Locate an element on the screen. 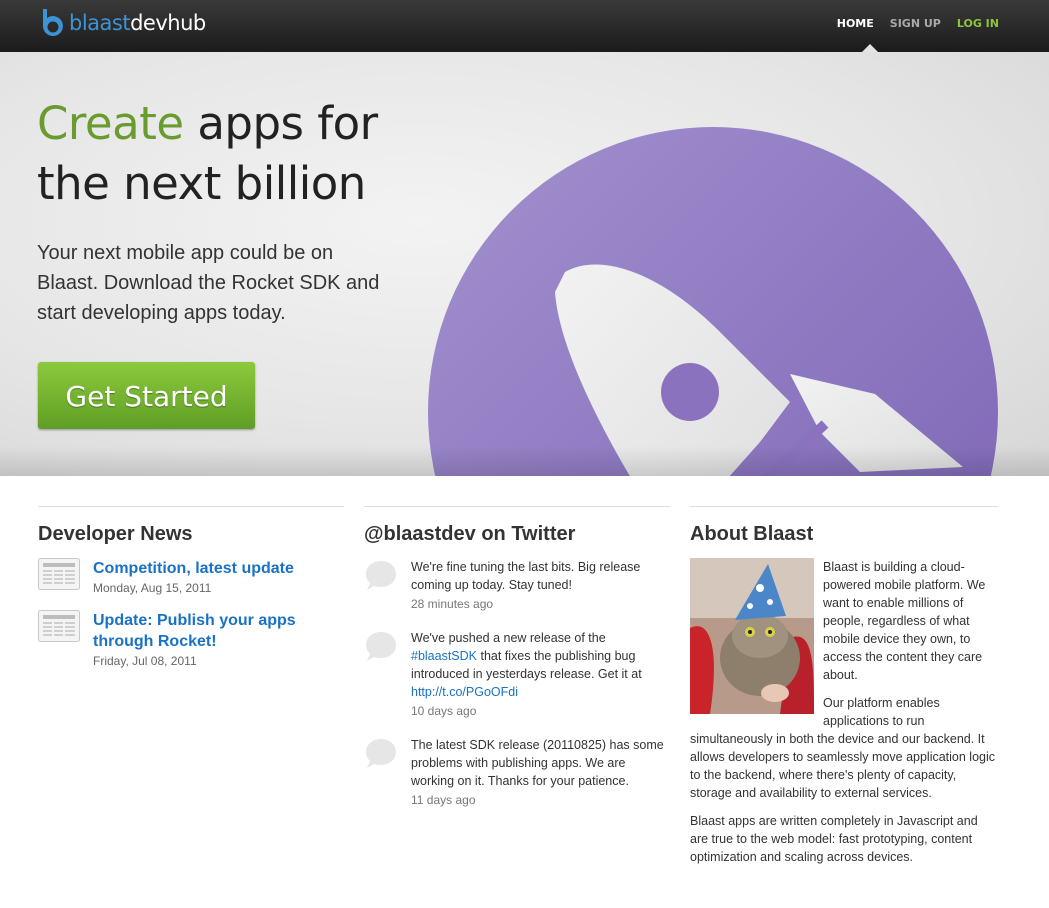 The image size is (1049, 908). top-bar: blaastdevhub HOME SIGN UP LOG IN is located at coordinates (524, 26).